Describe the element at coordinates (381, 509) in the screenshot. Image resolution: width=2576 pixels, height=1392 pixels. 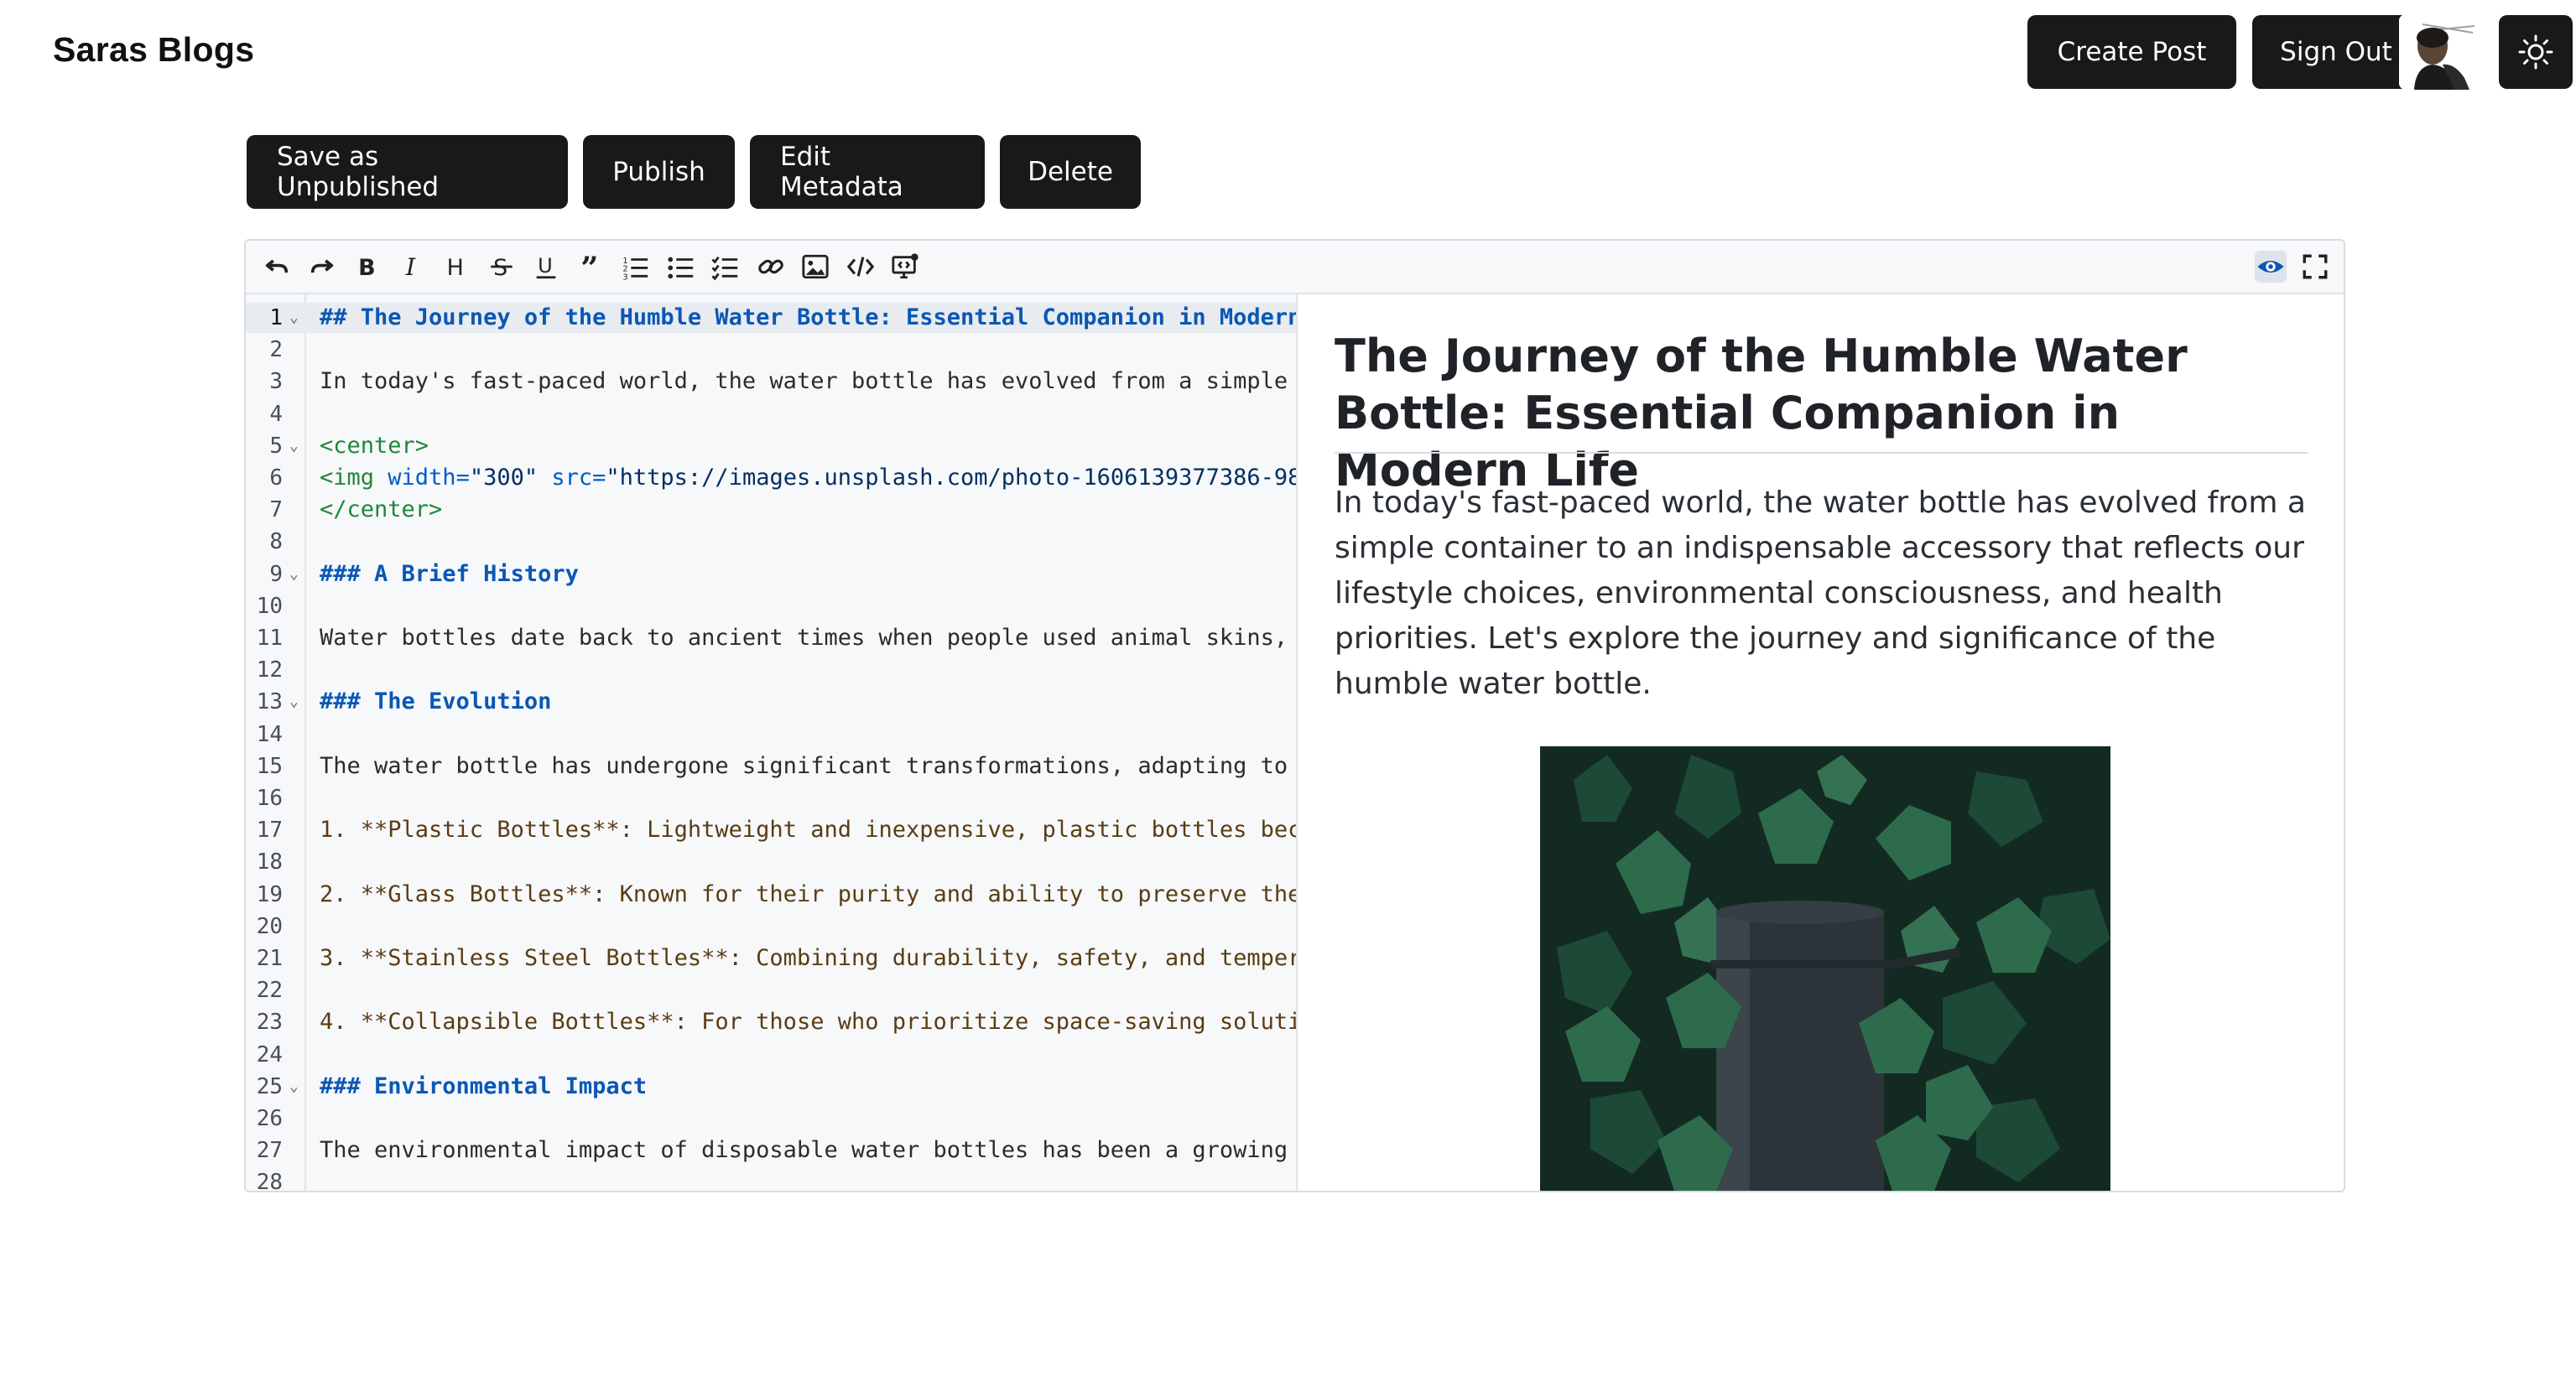
I see `code-text: </center>` at that location.